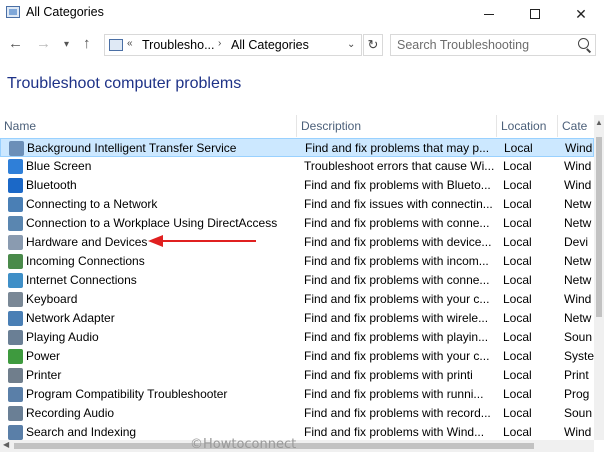  What do you see at coordinates (43, 43) in the screenshot?
I see `forward-button: →` at bounding box center [43, 43].